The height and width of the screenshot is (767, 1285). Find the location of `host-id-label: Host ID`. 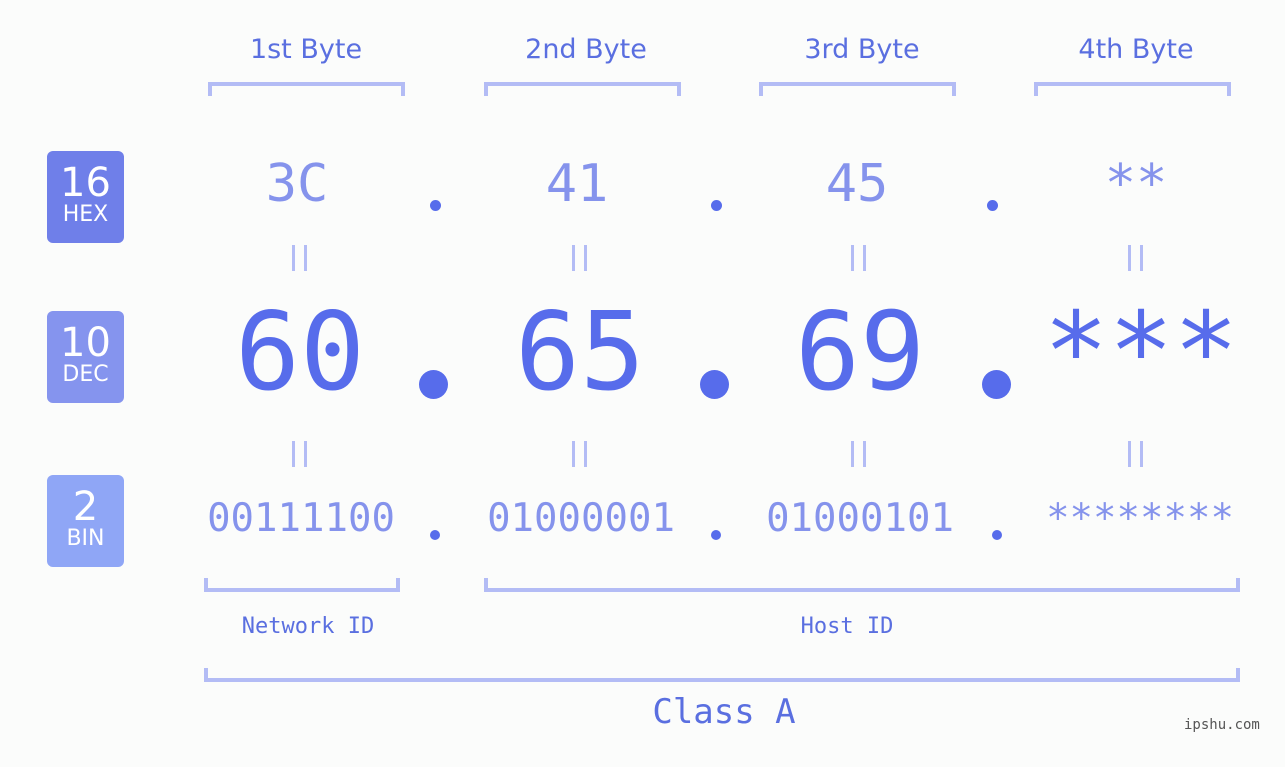

host-id-label: Host ID is located at coordinates (847, 626).